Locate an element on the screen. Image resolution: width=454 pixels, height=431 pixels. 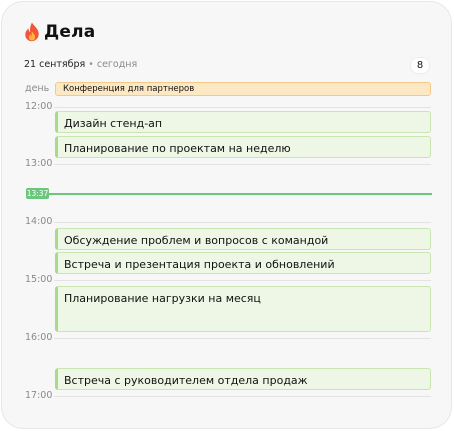
current-time-badge: 13:37 is located at coordinates (37, 193).